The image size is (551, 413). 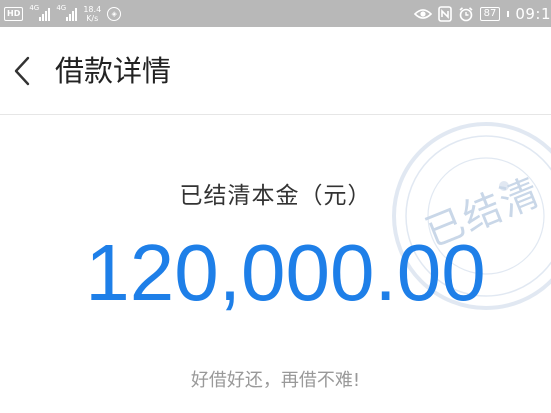 I want to click on sim2-network-label: 4G, so click(x=61, y=7).